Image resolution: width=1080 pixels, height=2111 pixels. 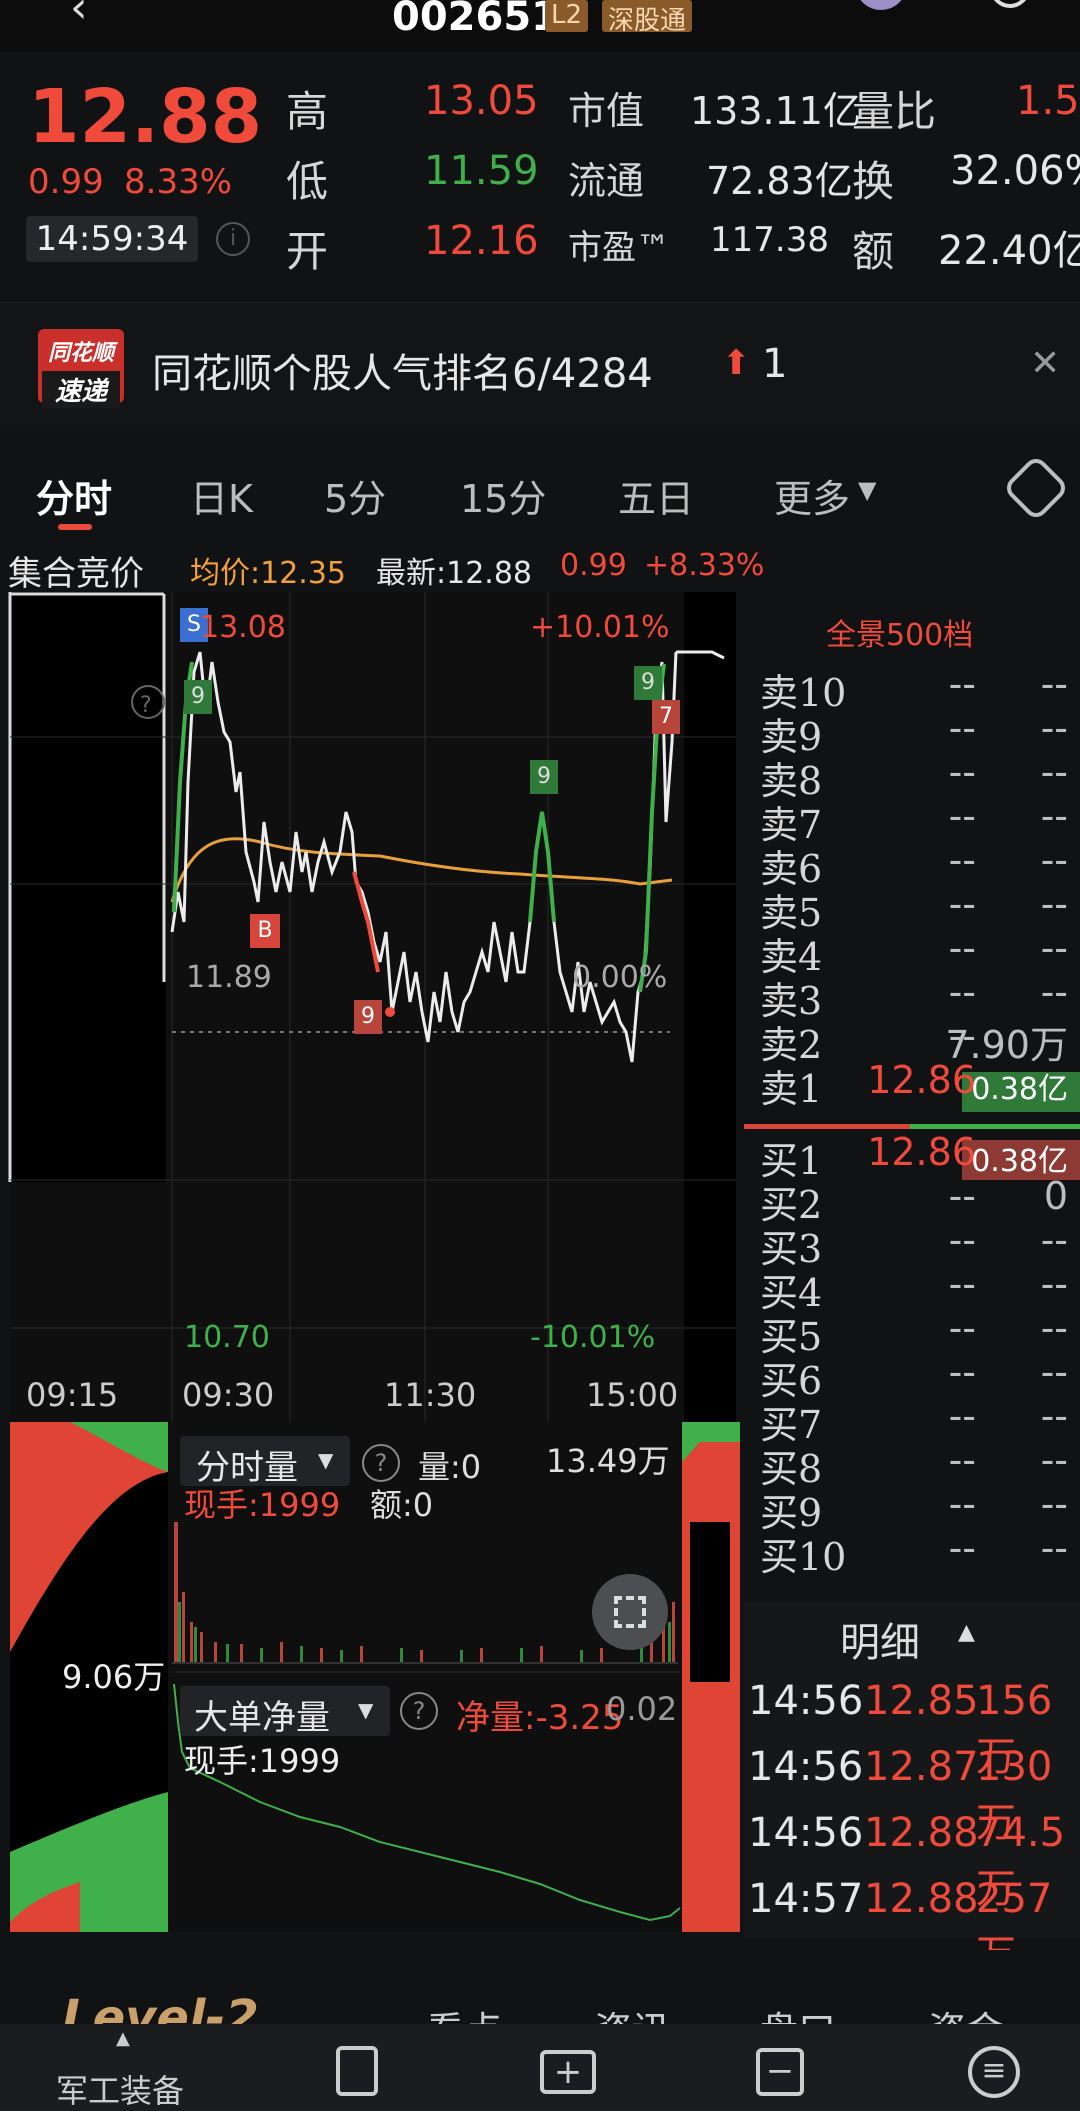 I want to click on asks-row: 卖6 -- --, so click(x=920, y=864).